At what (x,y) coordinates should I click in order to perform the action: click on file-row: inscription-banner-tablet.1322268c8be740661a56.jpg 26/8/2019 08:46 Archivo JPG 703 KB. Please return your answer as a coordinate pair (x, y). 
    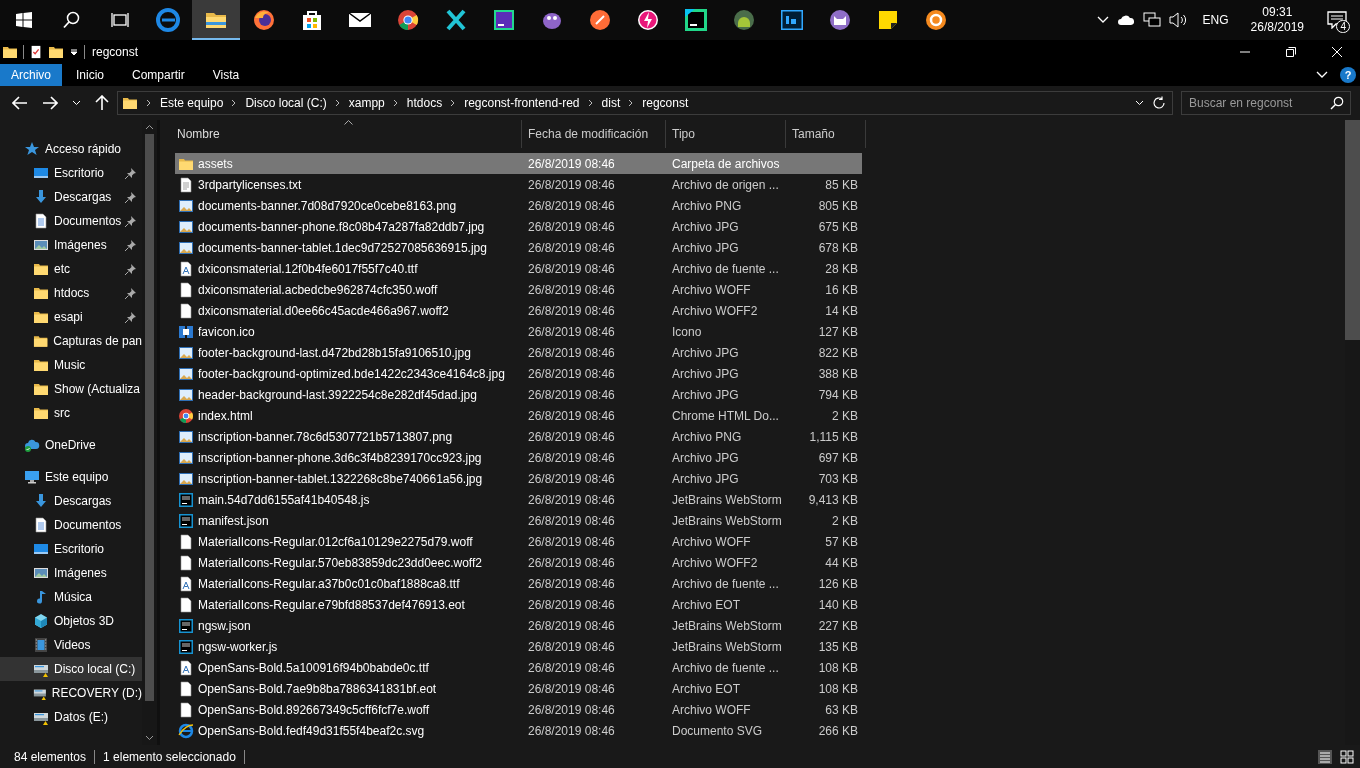
    Looking at the image, I should click on (518, 478).